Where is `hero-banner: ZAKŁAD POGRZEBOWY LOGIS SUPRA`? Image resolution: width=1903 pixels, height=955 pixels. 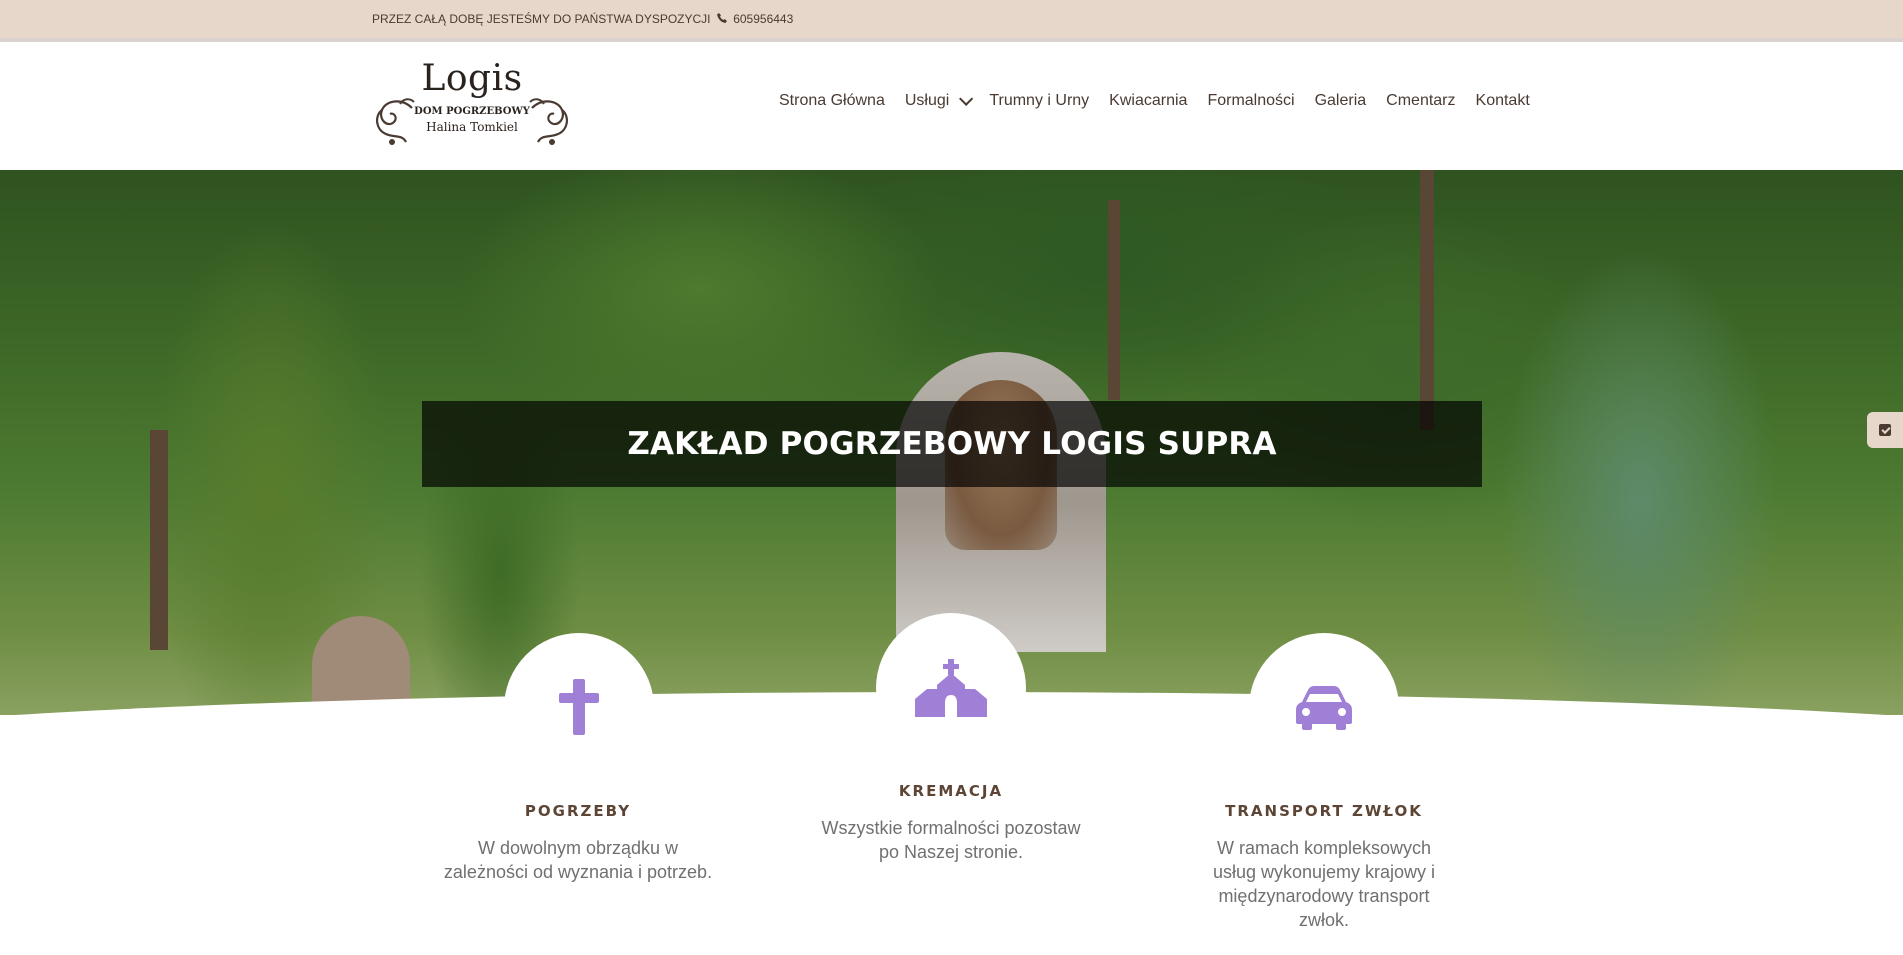
hero-banner: ZAKŁAD POGRZEBOWY LOGIS SUPRA is located at coordinates (952, 444).